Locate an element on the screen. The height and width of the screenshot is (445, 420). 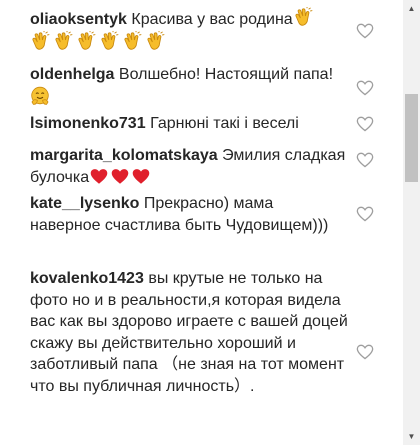
comment-text: Красива у вас родина is located at coordinates (212, 19).